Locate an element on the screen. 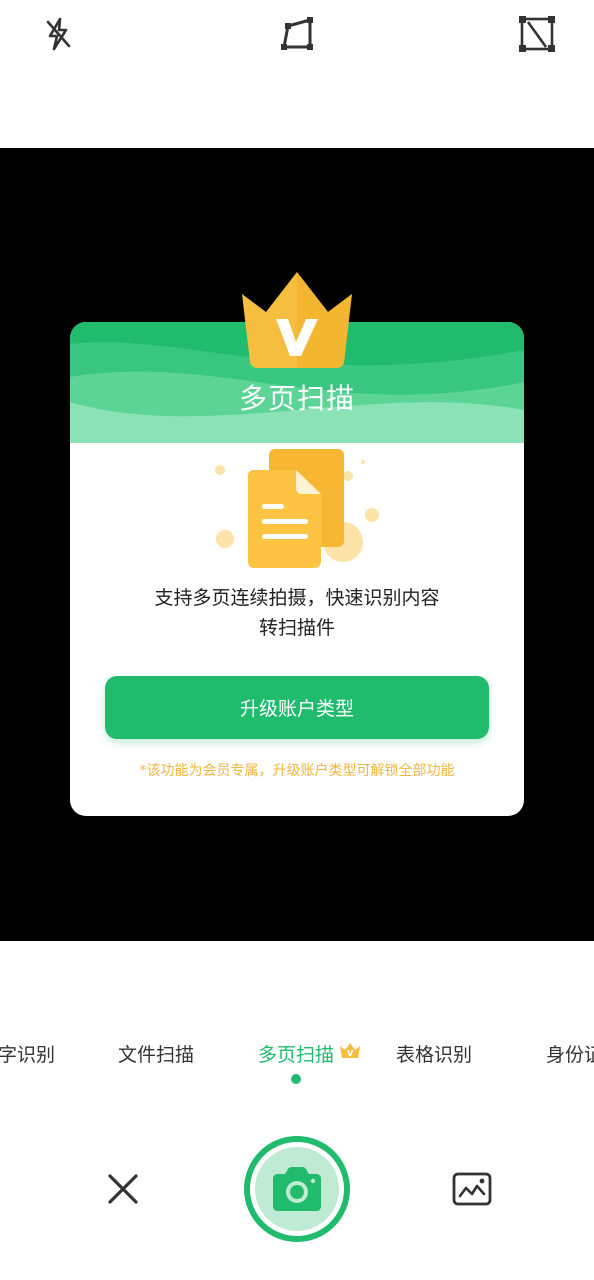 This screenshot has height=1280, width=594. flash-off-icon is located at coordinates (58, 34).